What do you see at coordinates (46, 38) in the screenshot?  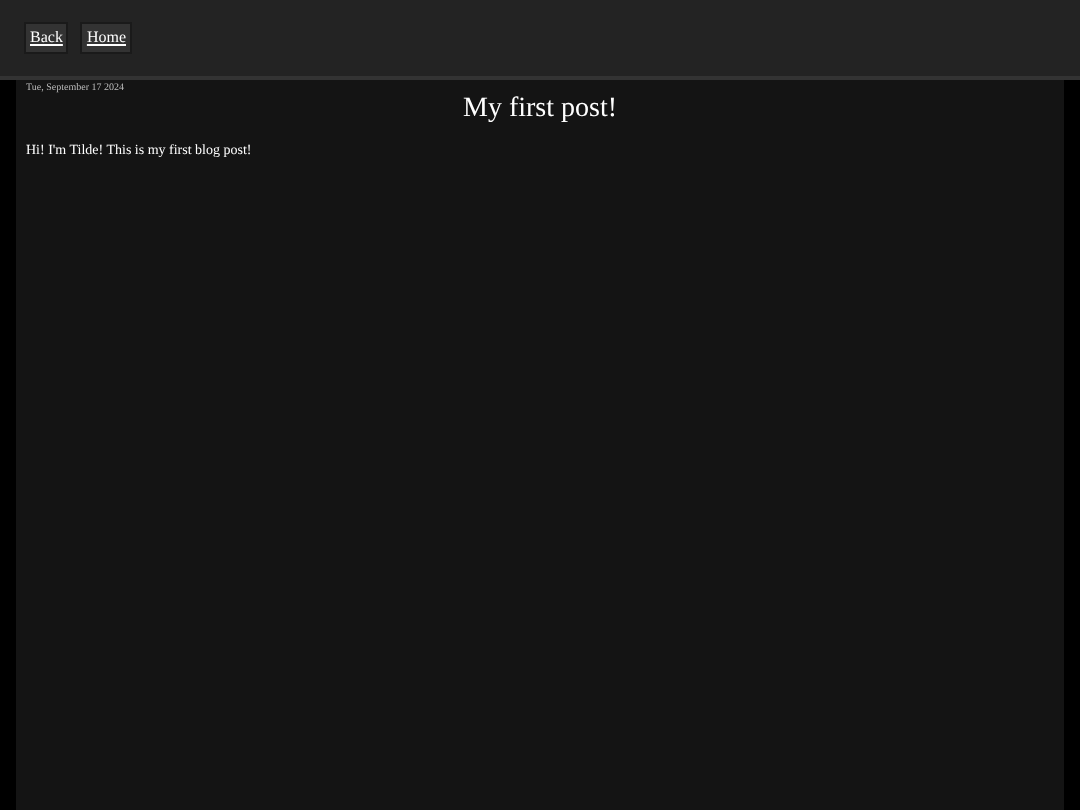 I see `nav-link: Back` at bounding box center [46, 38].